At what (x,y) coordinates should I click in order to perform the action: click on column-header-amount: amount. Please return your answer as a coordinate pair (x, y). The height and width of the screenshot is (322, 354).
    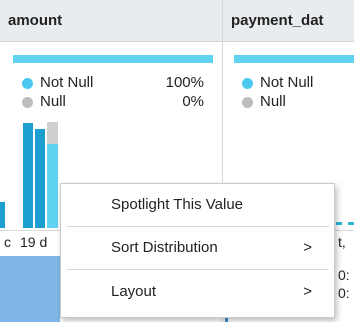
    Looking at the image, I should click on (111, 21).